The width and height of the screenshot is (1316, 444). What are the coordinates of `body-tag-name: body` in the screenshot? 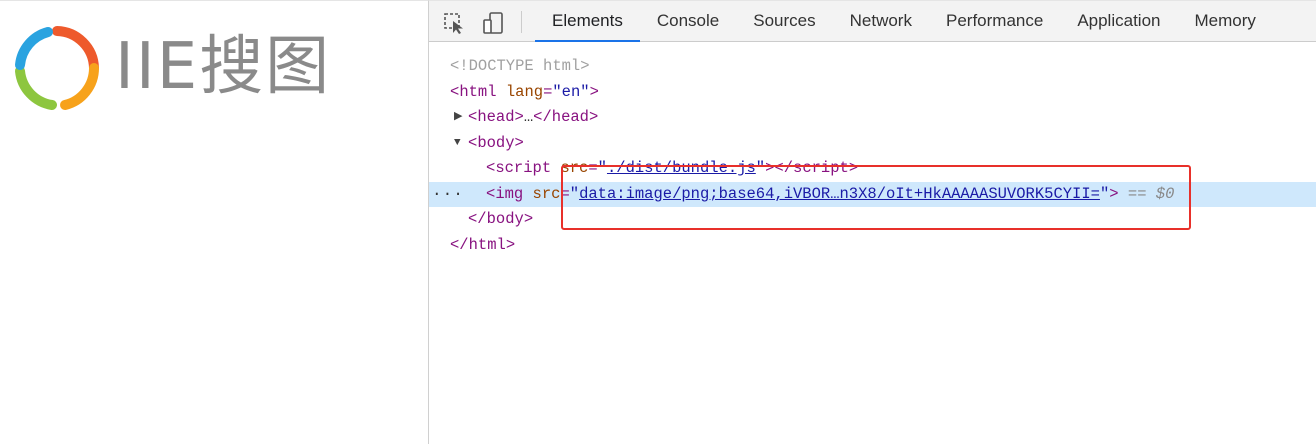 It's located at (496, 142).